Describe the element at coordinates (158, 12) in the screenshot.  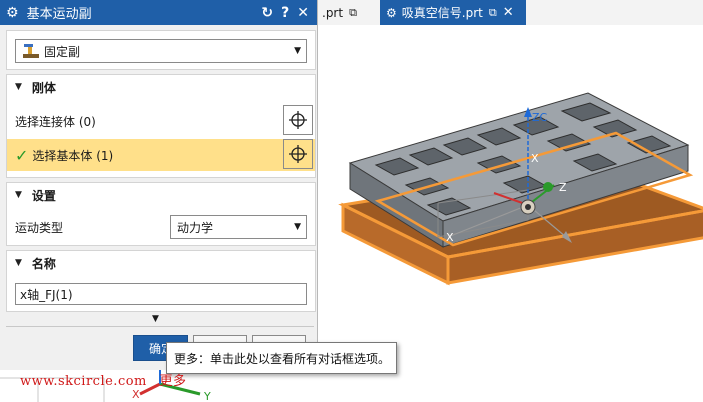
I see `dialog-titlebar: ⚙ 基本运动副 ↻ ? ✕` at that location.